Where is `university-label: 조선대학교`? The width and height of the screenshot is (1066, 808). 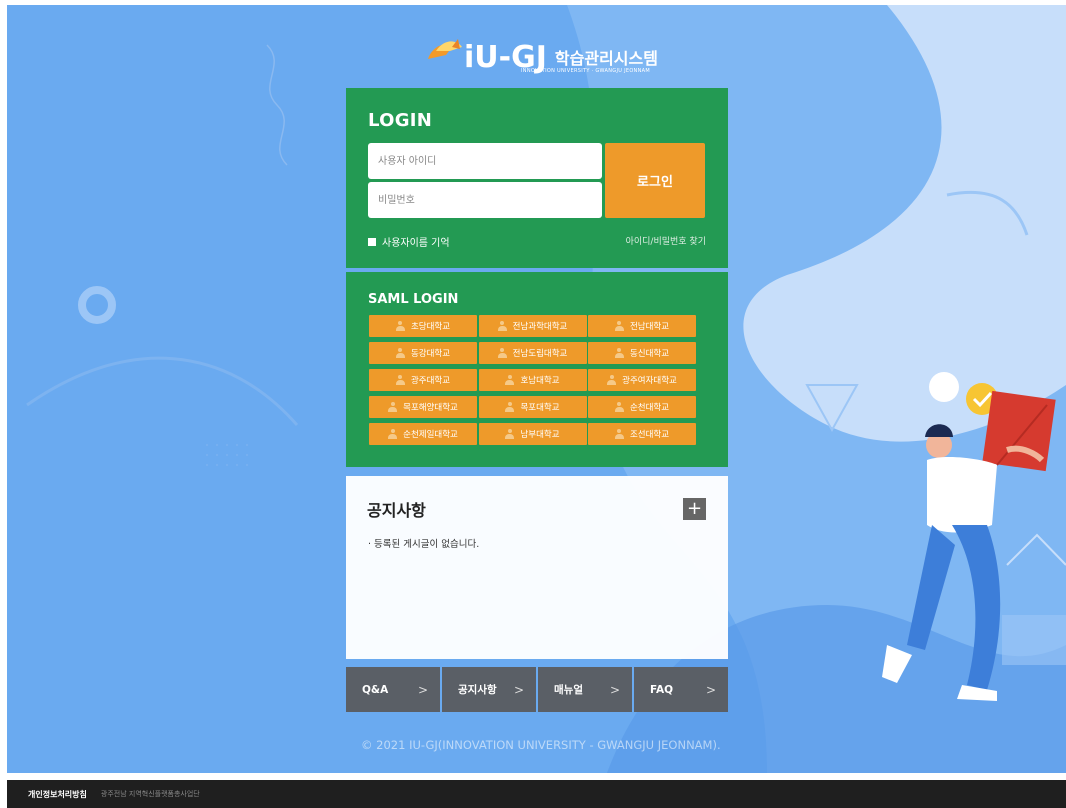
university-label: 조선대학교 is located at coordinates (649, 435).